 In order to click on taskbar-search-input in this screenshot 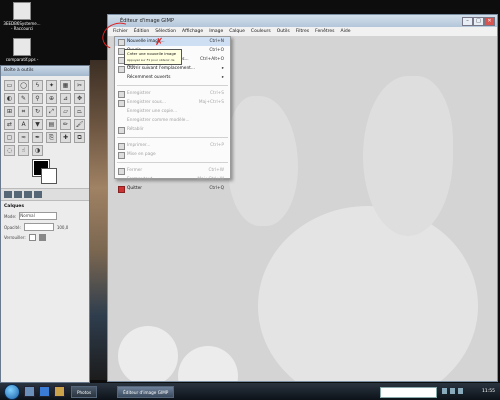, I will do `click(408, 392)`.